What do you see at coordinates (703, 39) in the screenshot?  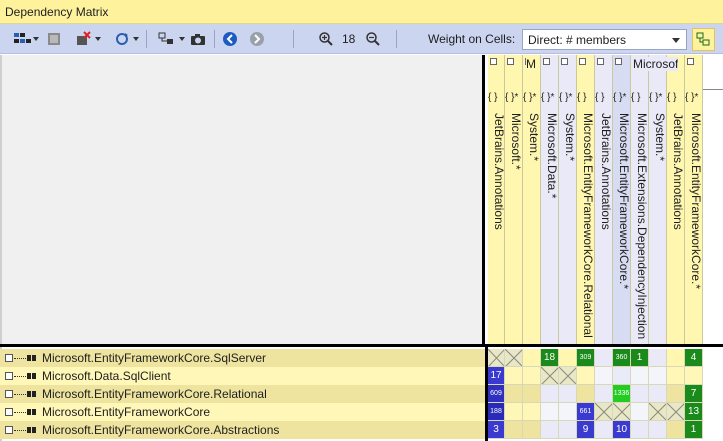 I see `layout-button` at bounding box center [703, 39].